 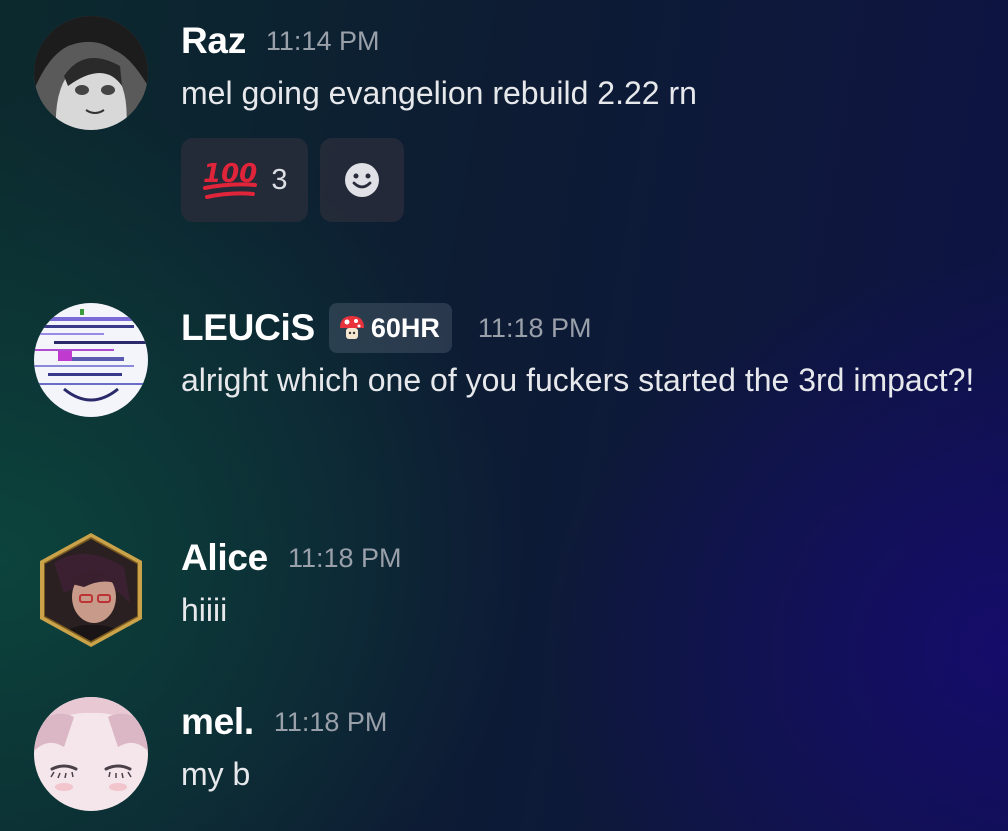 What do you see at coordinates (584, 41) in the screenshot?
I see `raz-message-header: Raz 11:14 PM` at bounding box center [584, 41].